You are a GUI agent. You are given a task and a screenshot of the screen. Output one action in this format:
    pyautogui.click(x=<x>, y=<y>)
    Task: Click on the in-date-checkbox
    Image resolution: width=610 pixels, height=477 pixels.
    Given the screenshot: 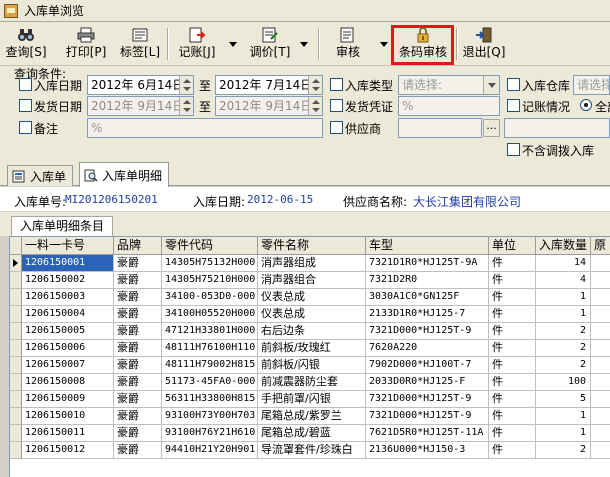 What is the action you would take?
    pyautogui.click(x=25, y=84)
    